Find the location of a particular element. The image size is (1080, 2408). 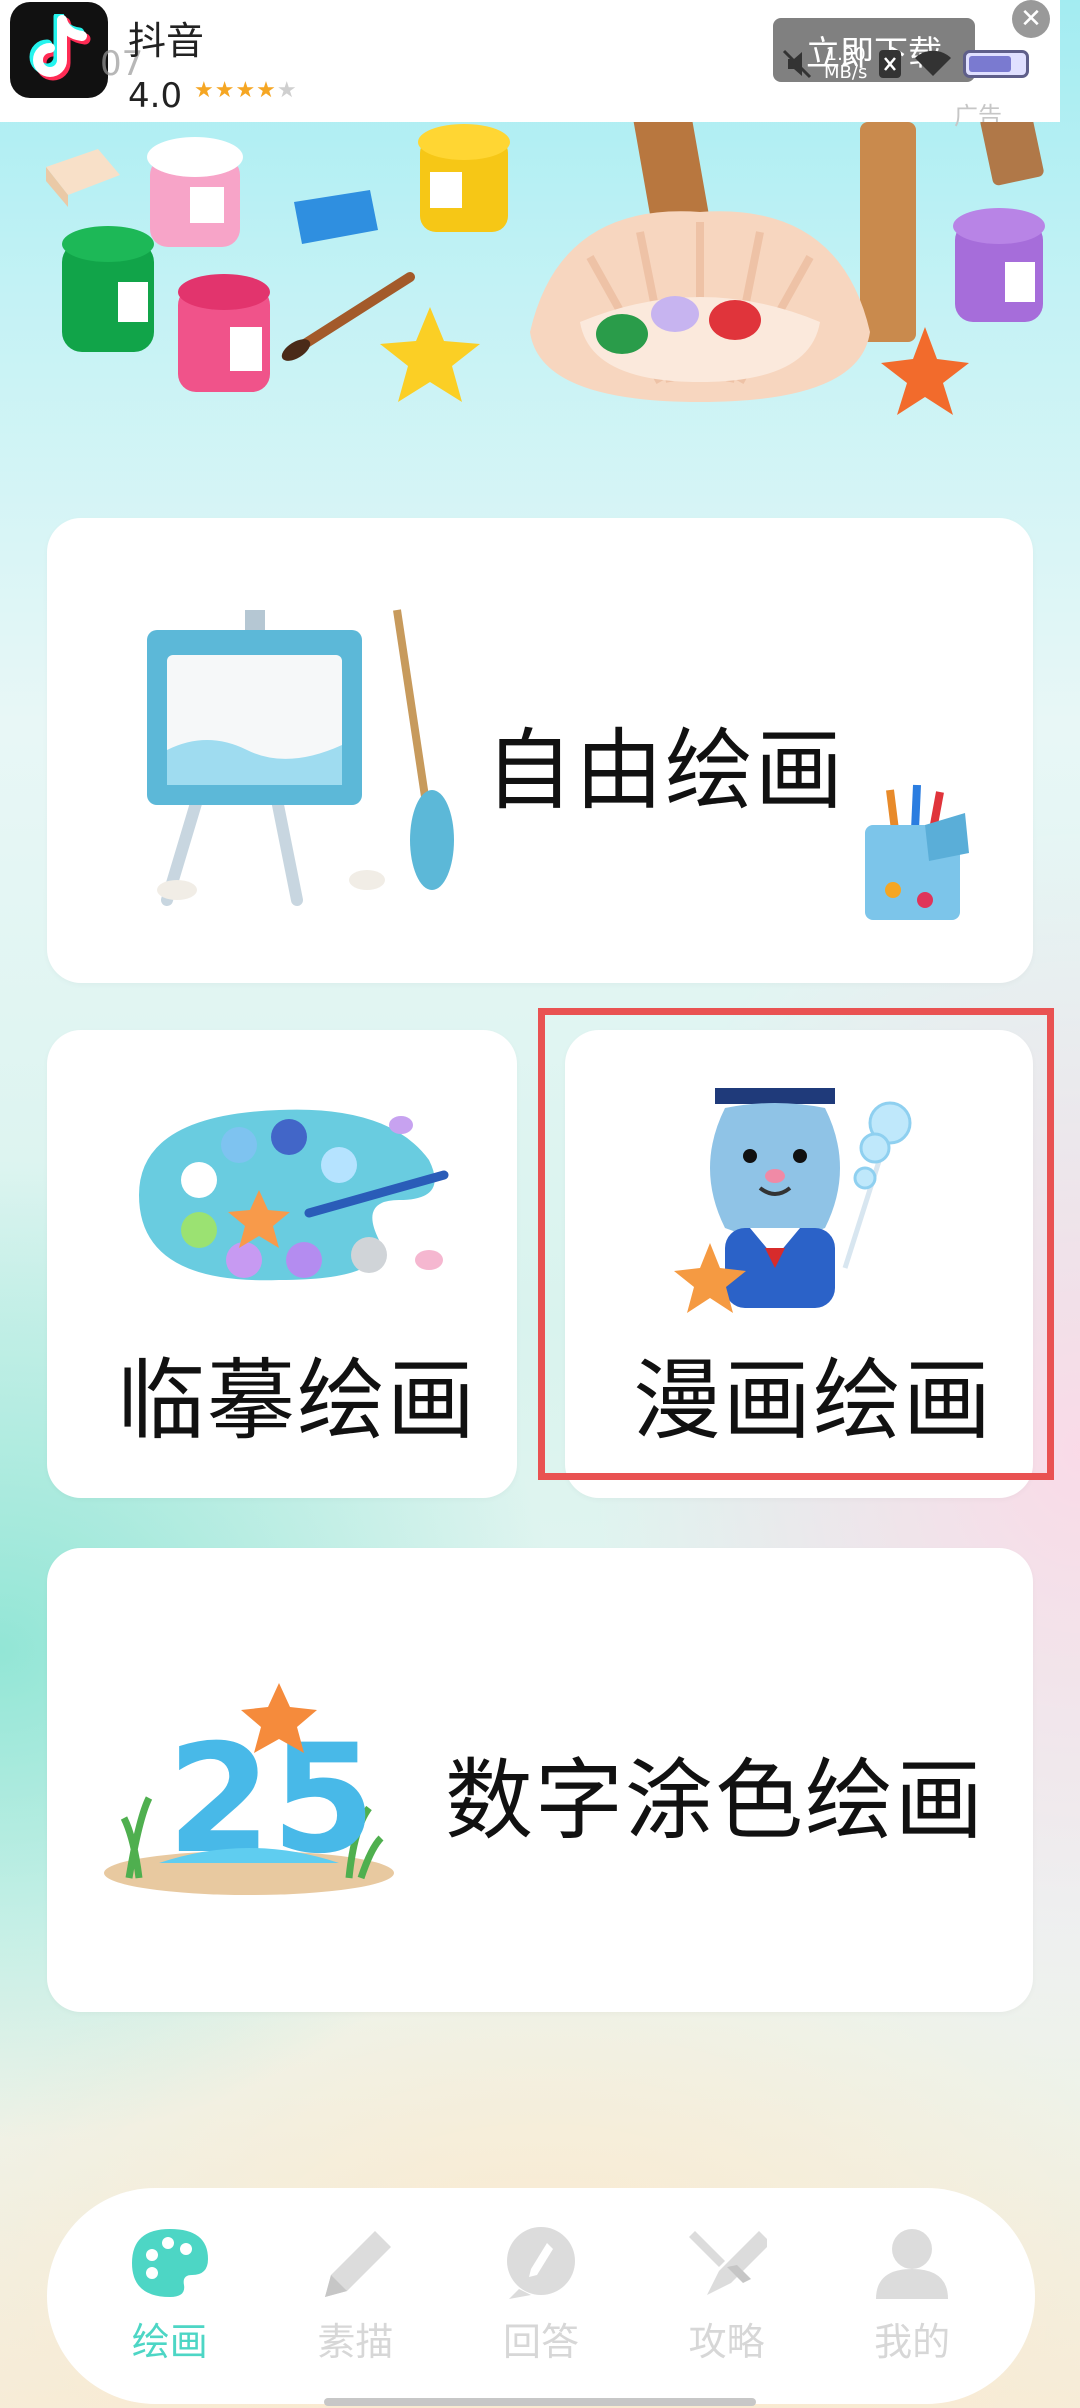

palette-illustration is located at coordinates (294, 1195).